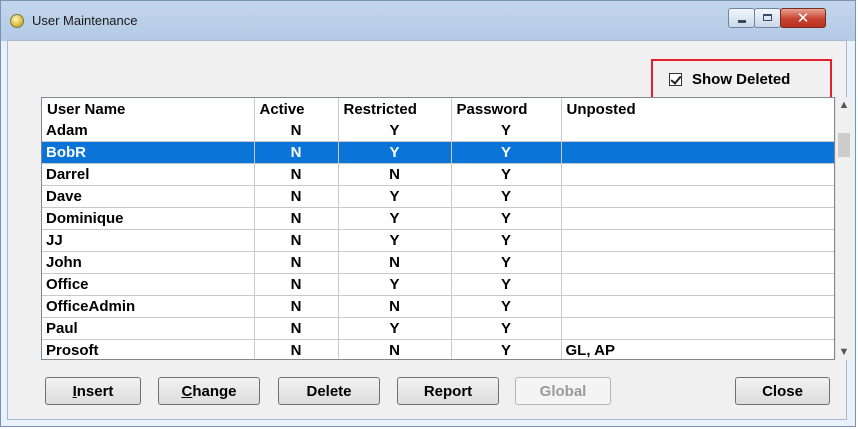 The width and height of the screenshot is (858, 429). I want to click on cell-user-name: Darrel, so click(148, 174).